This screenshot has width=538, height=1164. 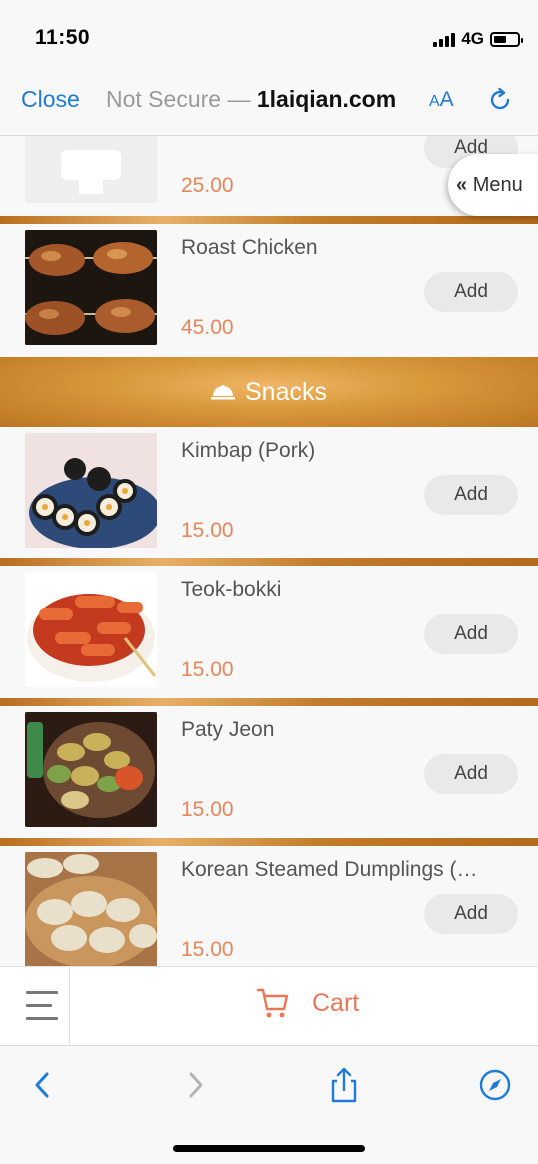 What do you see at coordinates (91, 909) in the screenshot?
I see `dumplings-image` at bounding box center [91, 909].